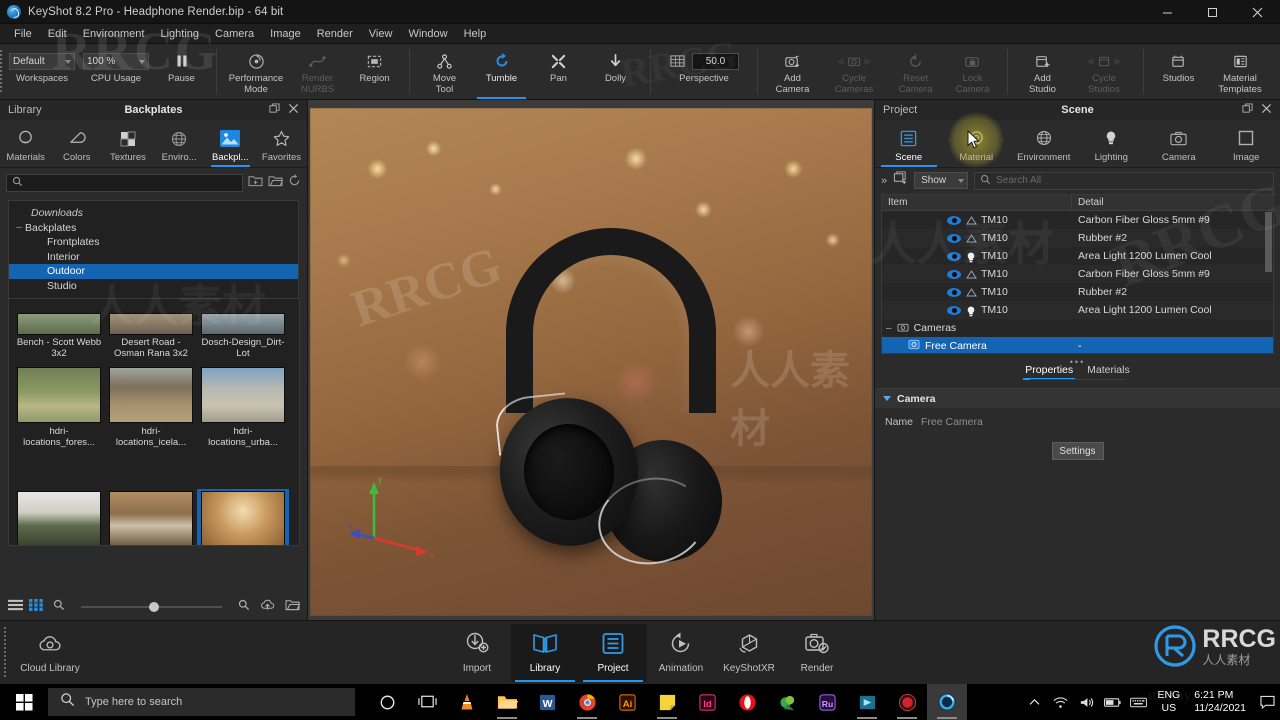 Image resolution: width=1280 pixels, height=720 pixels. I want to click on tree-item-downloads: Downloads, so click(153, 213).